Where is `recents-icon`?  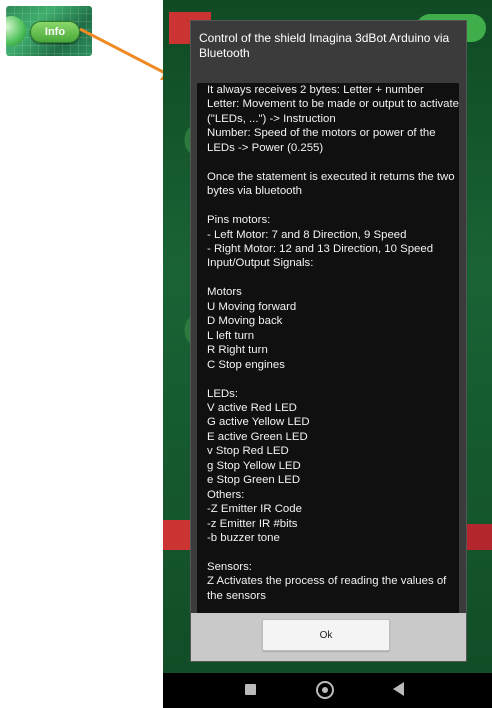 recents-icon is located at coordinates (250, 689).